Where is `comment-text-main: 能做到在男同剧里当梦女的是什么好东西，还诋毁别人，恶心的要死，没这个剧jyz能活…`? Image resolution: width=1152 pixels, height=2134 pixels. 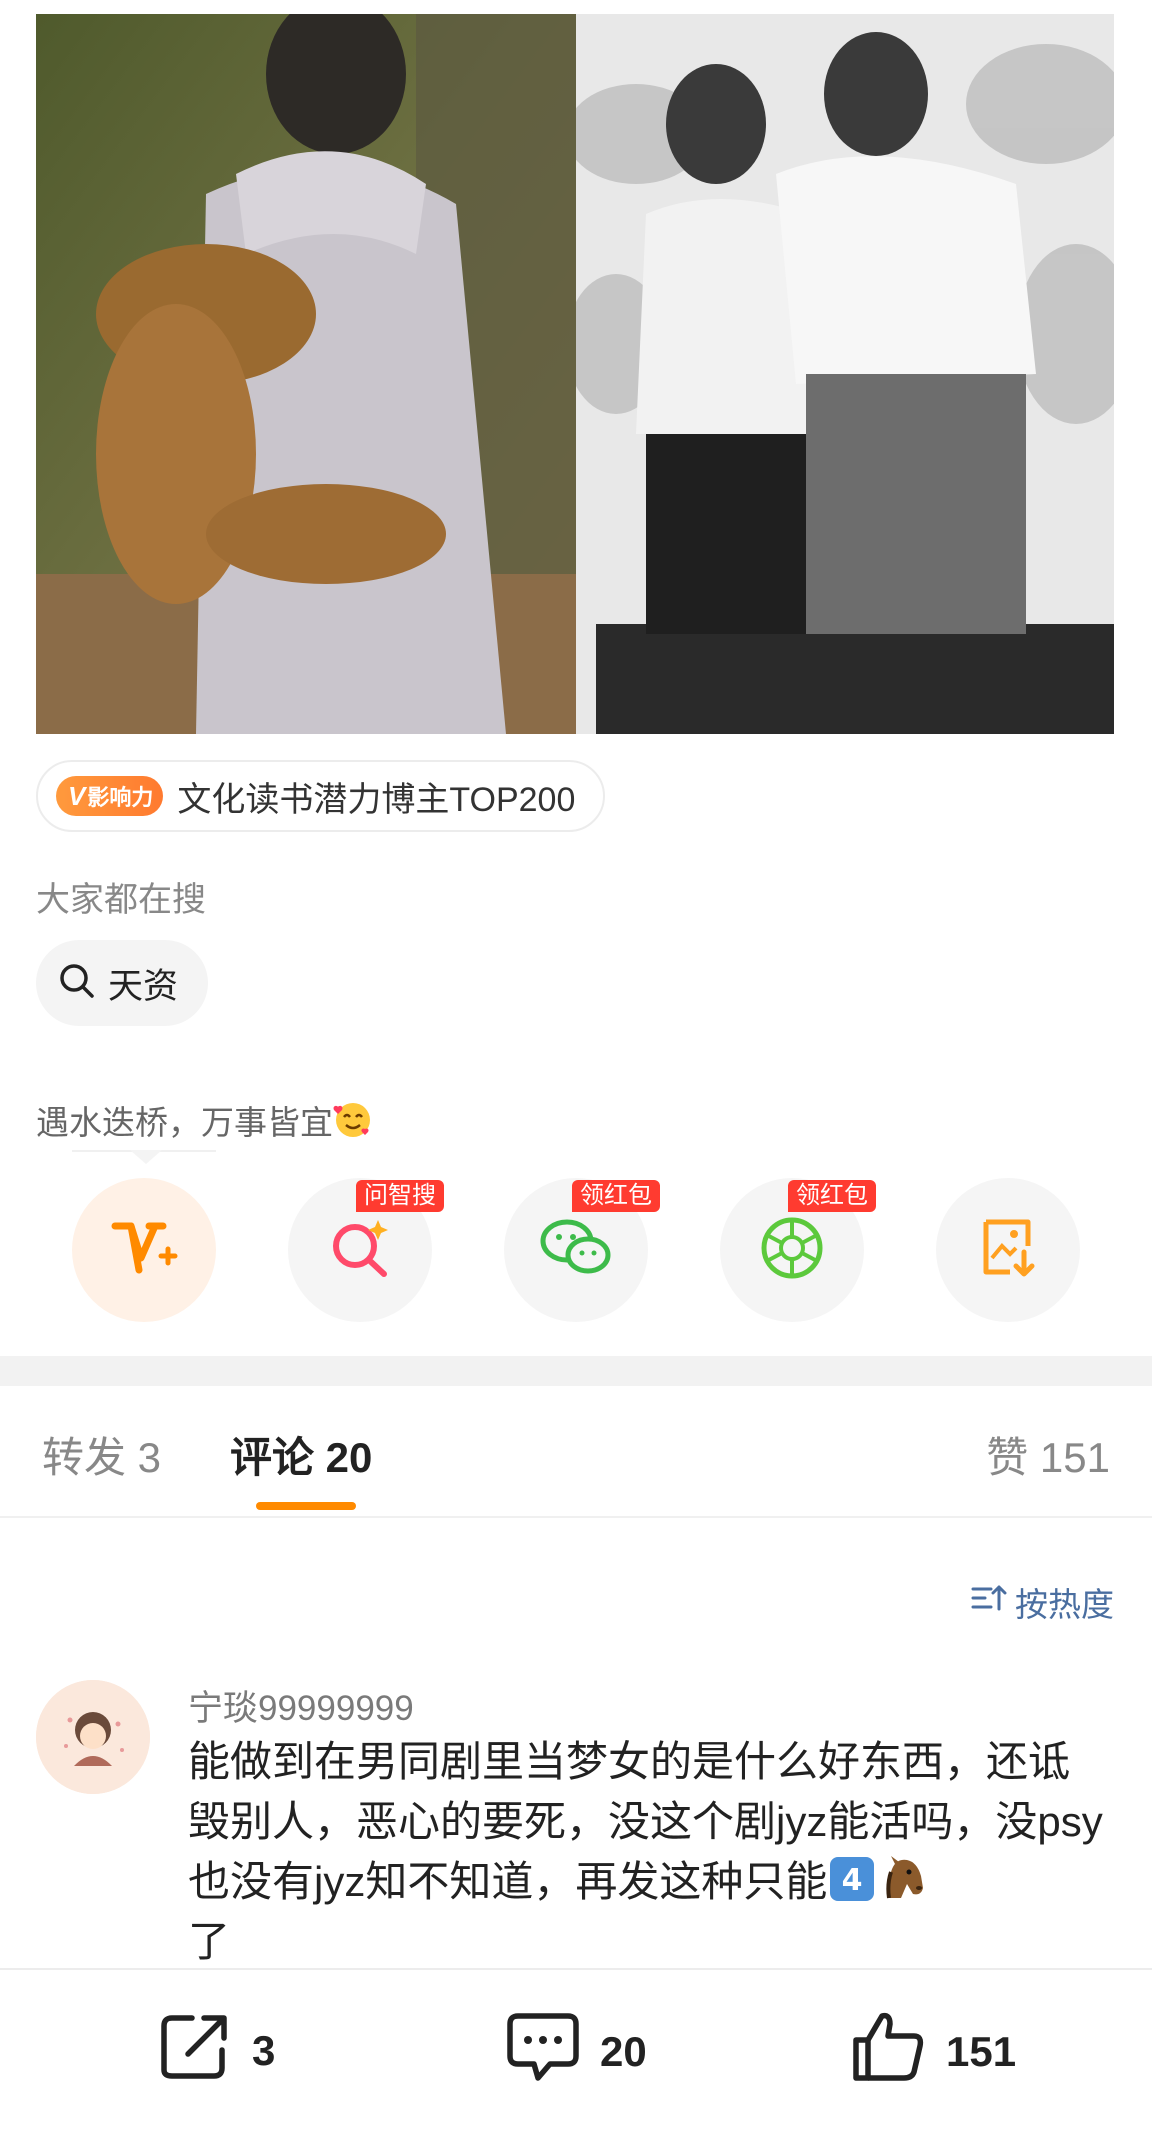 comment-text-main: 能做到在男同剧里当梦女的是什么好东西，还诋毁别人，恶心的要死，没这个剧jyz能活… is located at coordinates (645, 1821).